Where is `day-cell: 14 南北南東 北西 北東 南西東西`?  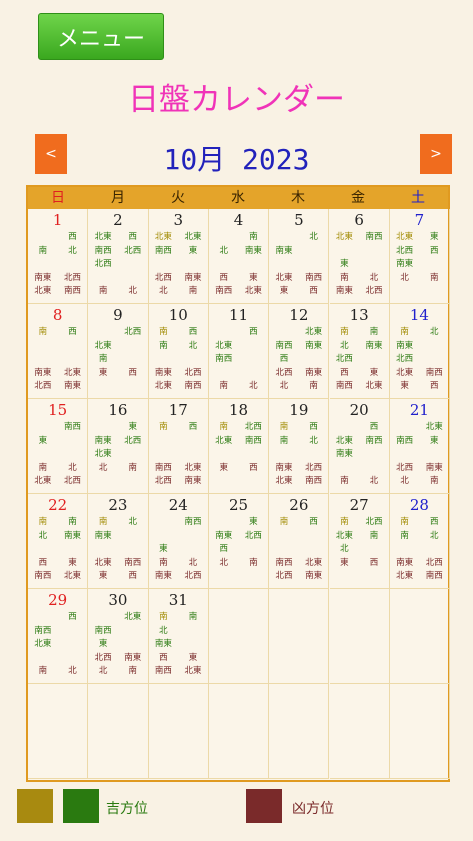
day-cell: 14 南北南東 北西 北東 南西東西 is located at coordinates (420, 351).